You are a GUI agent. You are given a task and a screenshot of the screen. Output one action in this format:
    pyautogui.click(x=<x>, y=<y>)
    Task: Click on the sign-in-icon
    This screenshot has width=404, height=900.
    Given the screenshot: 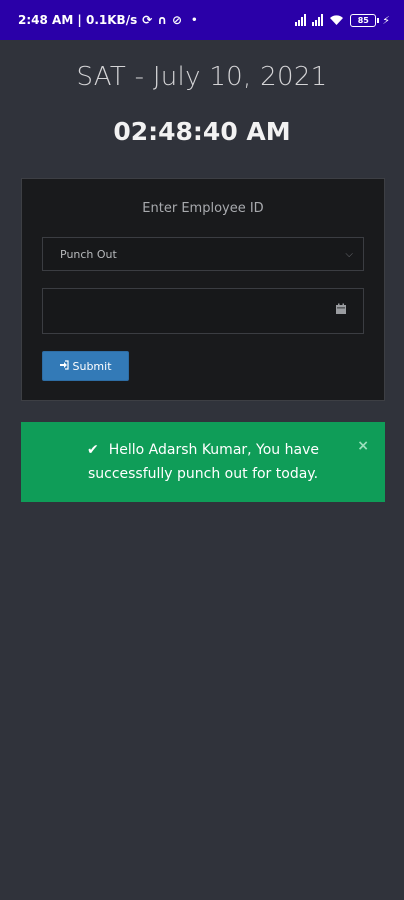 What is the action you would take?
    pyautogui.click(x=64, y=366)
    